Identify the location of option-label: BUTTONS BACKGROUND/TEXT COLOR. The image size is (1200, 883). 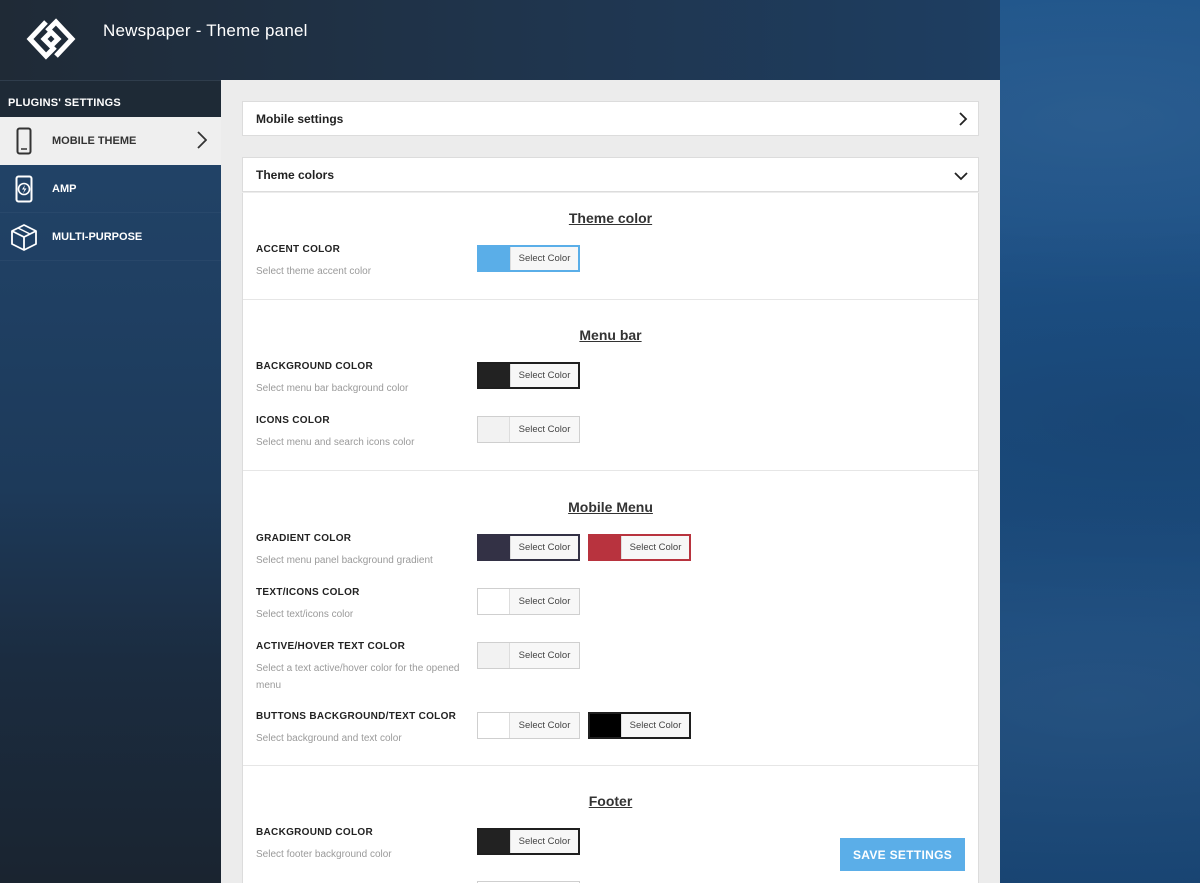
(356, 716).